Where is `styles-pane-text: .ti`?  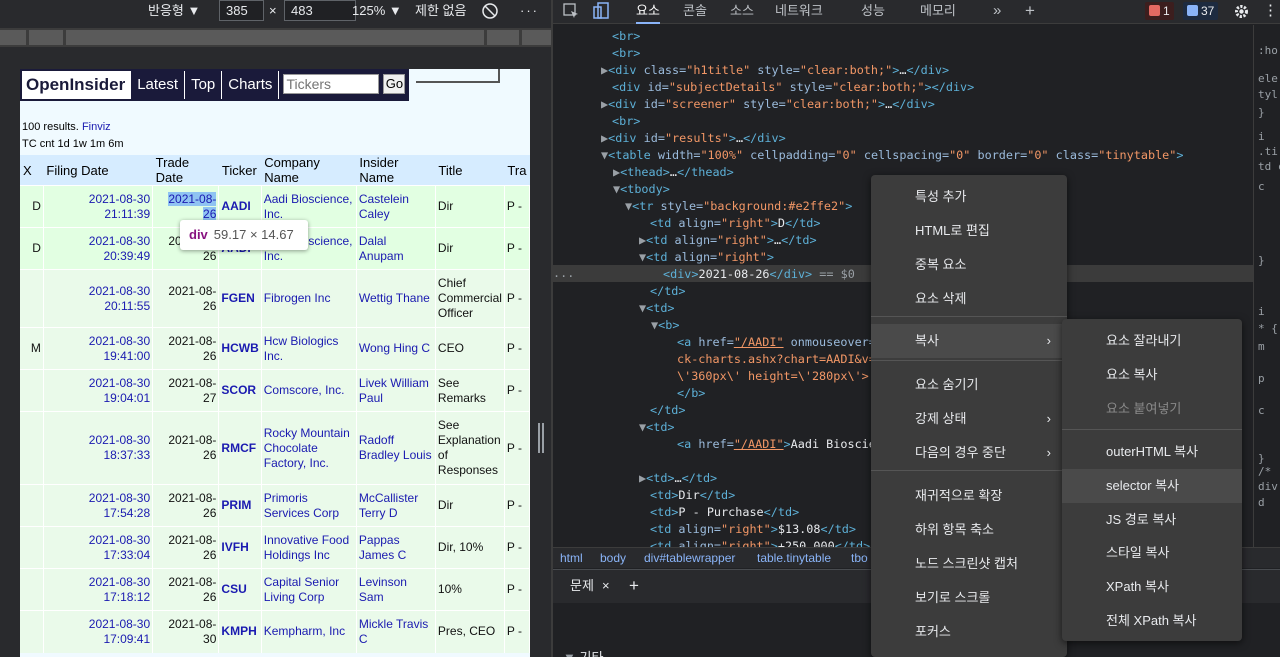
styles-pane-text: .ti is located at coordinates (1268, 151).